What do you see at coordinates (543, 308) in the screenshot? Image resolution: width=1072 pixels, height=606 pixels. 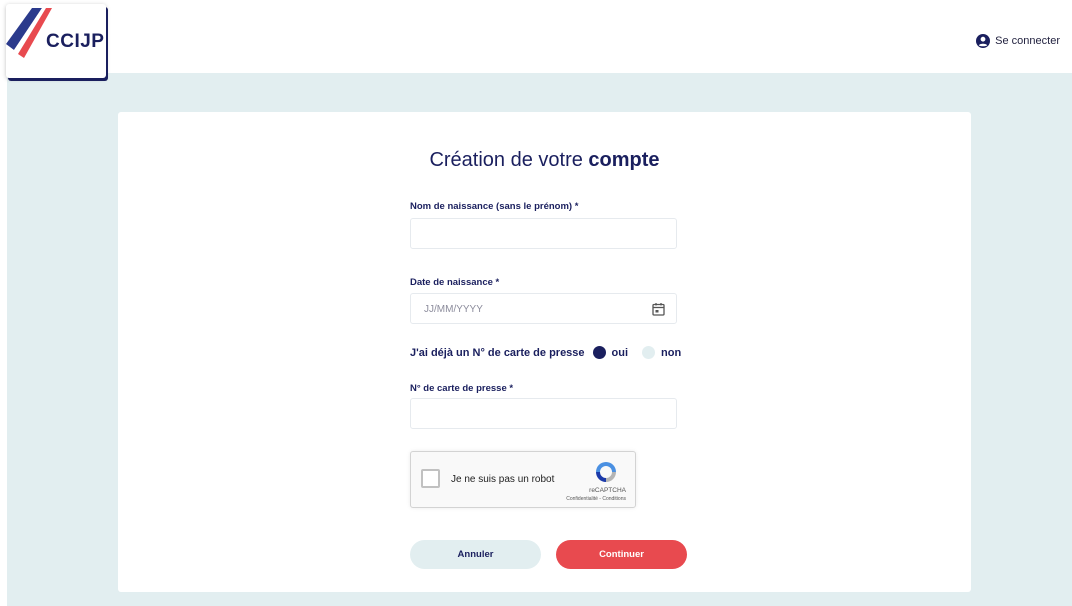 I see `birth-date-input: JJ/MM/YYYY` at bounding box center [543, 308].